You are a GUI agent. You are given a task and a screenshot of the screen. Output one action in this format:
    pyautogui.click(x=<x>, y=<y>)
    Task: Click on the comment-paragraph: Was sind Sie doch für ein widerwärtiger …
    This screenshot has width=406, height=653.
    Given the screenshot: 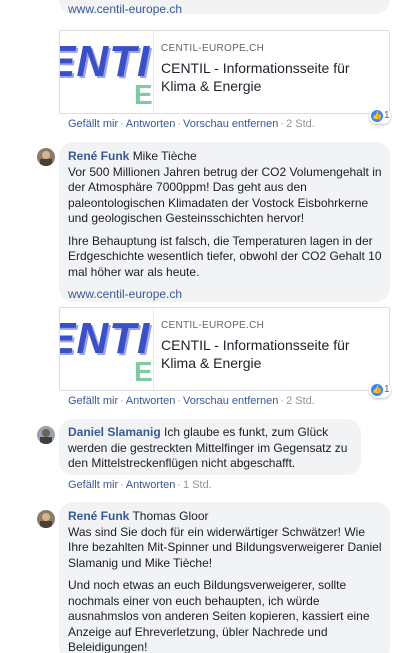 What is the action you would take?
    pyautogui.click(x=225, y=547)
    